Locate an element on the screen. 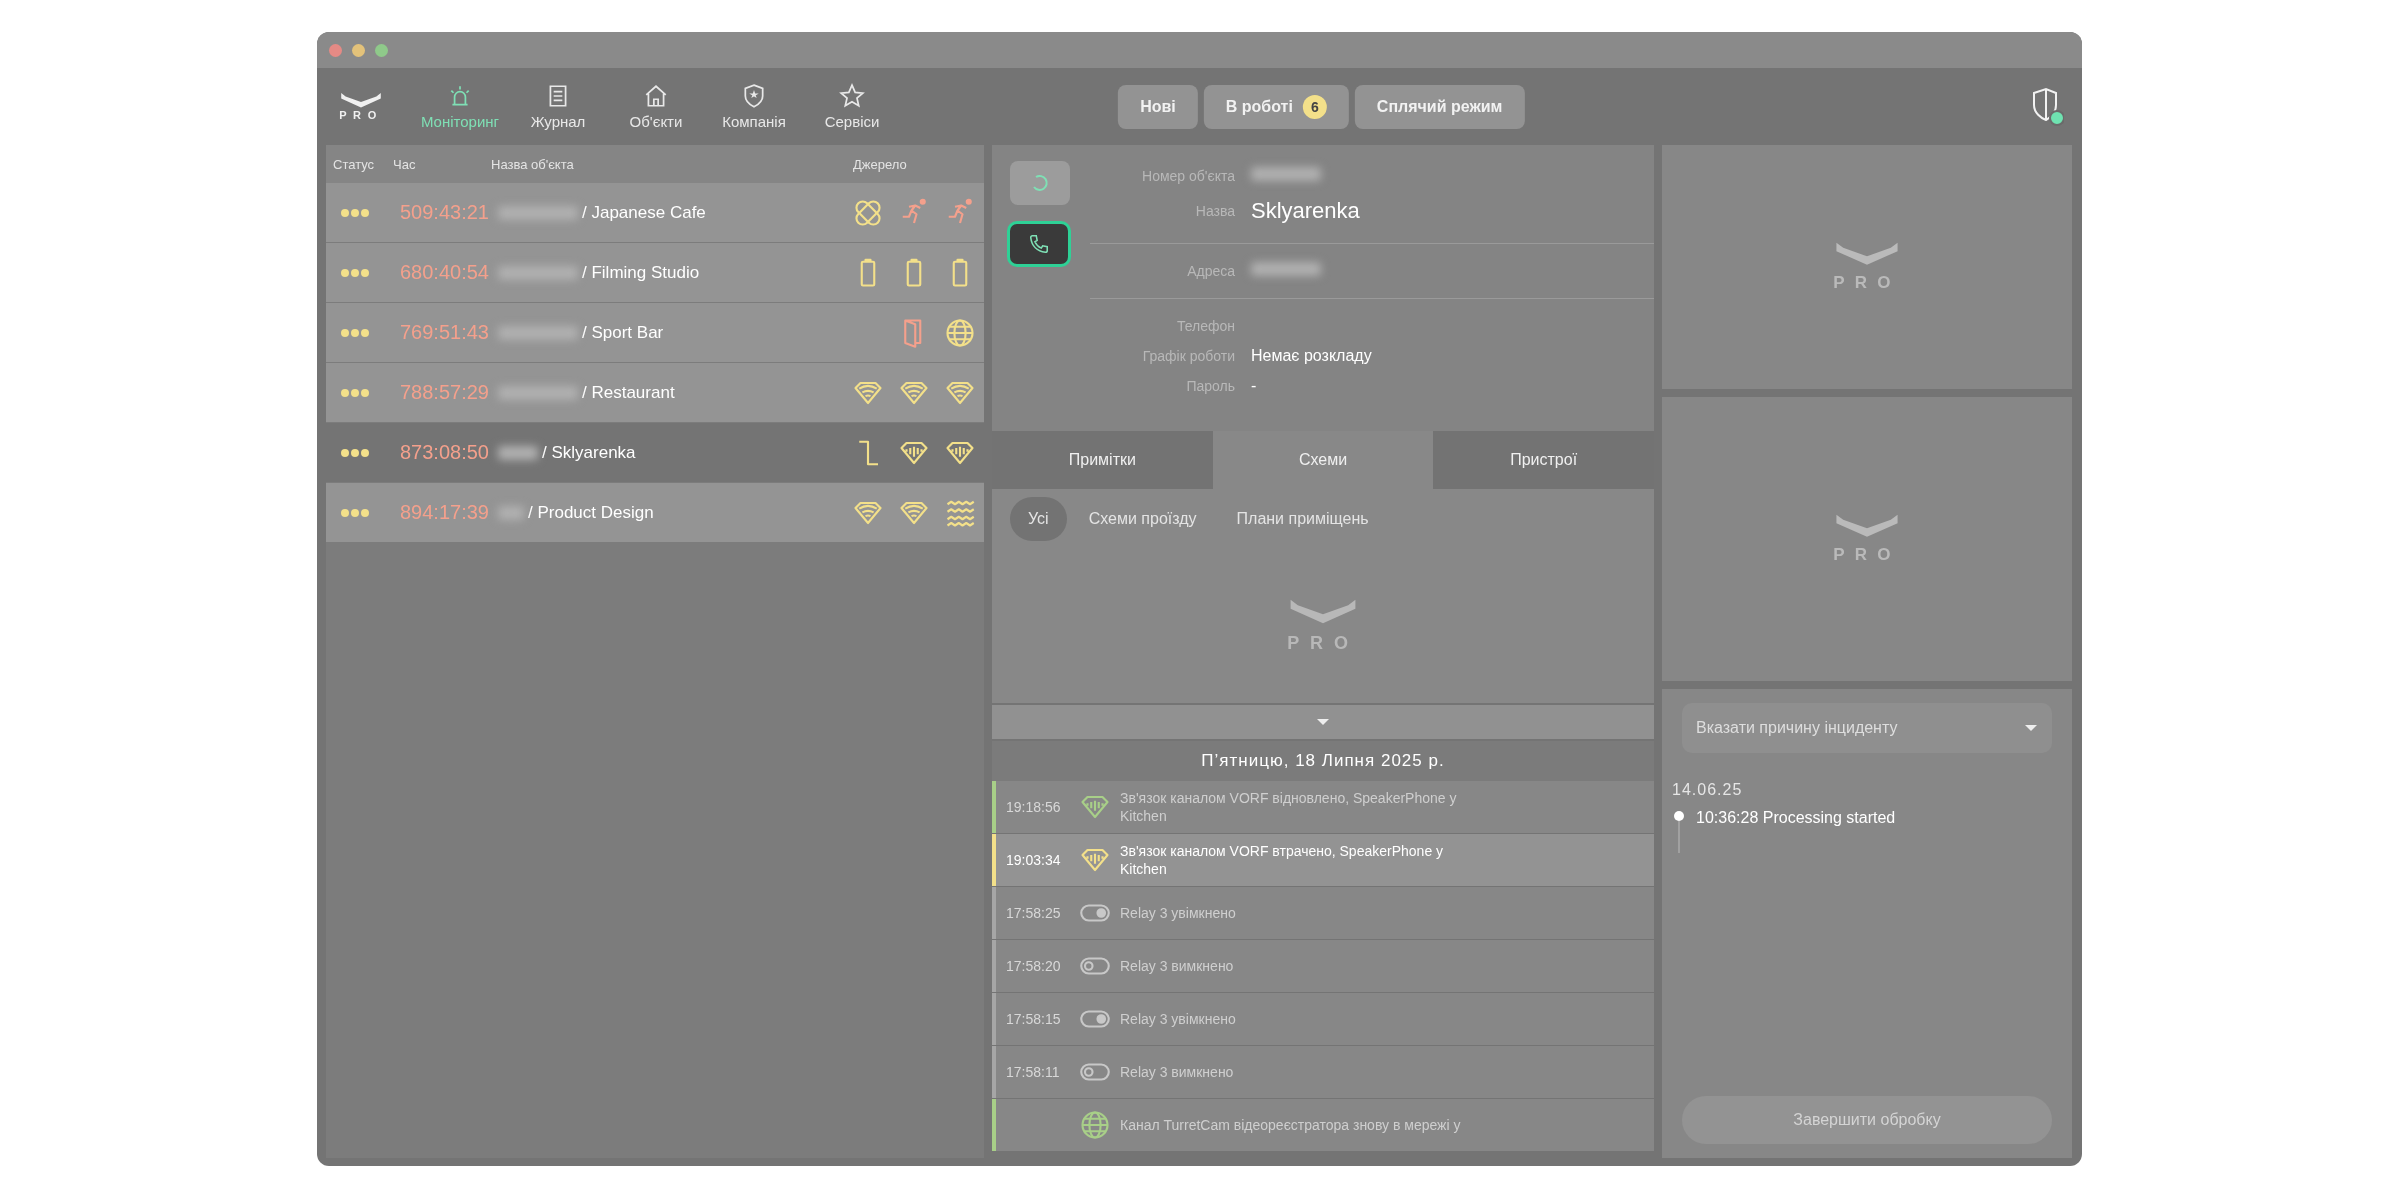 This screenshot has height=1200, width=2400. incident-row: 680:40:54 / Filming Studio is located at coordinates (655, 272).